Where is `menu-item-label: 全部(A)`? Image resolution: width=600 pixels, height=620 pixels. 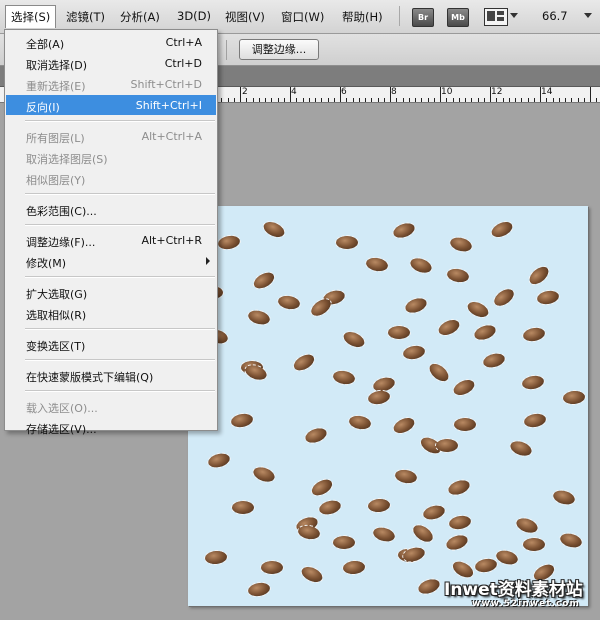
menu-item-label: 全部(A) is located at coordinates (45, 44).